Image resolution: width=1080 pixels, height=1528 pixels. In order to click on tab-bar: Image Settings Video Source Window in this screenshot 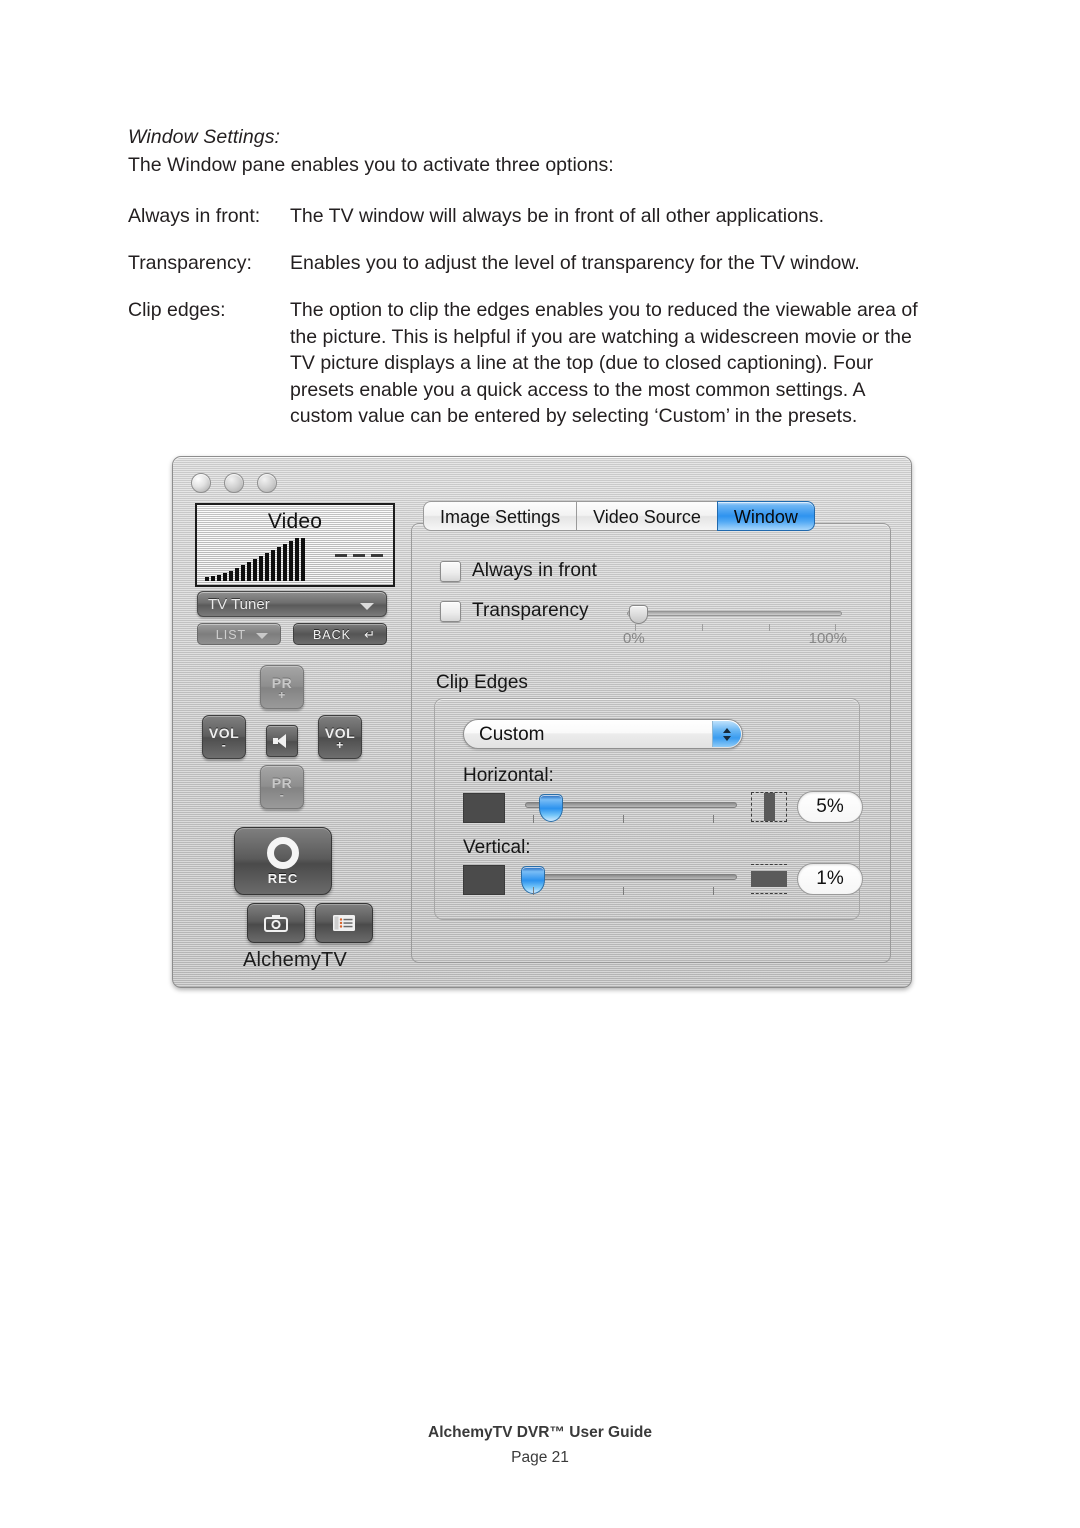, I will do `click(619, 516)`.